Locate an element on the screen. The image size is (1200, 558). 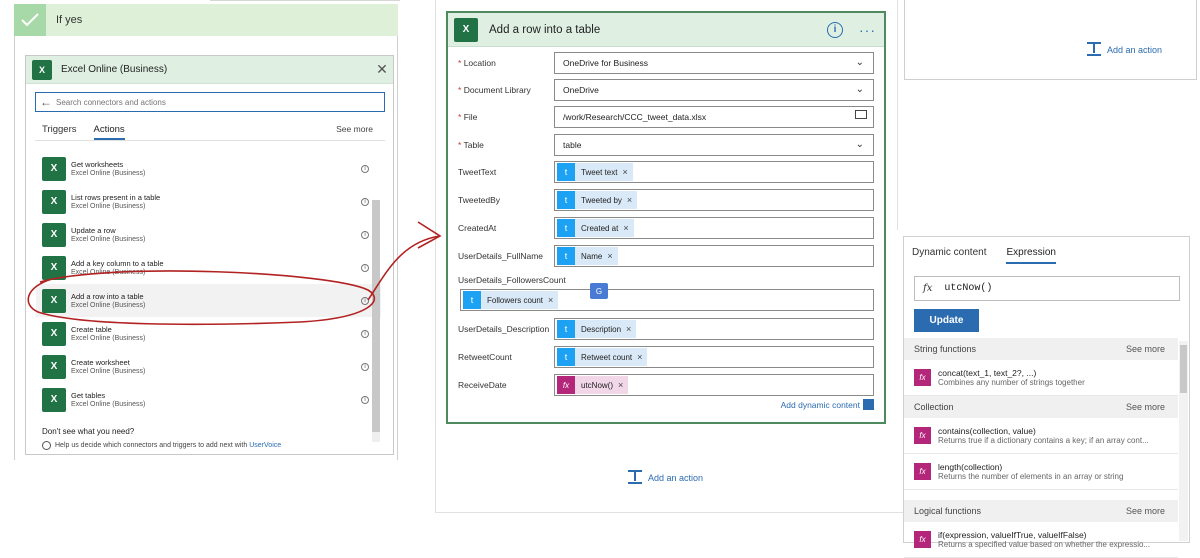
receivedate-input: fx utcNow() × is located at coordinates (714, 385).